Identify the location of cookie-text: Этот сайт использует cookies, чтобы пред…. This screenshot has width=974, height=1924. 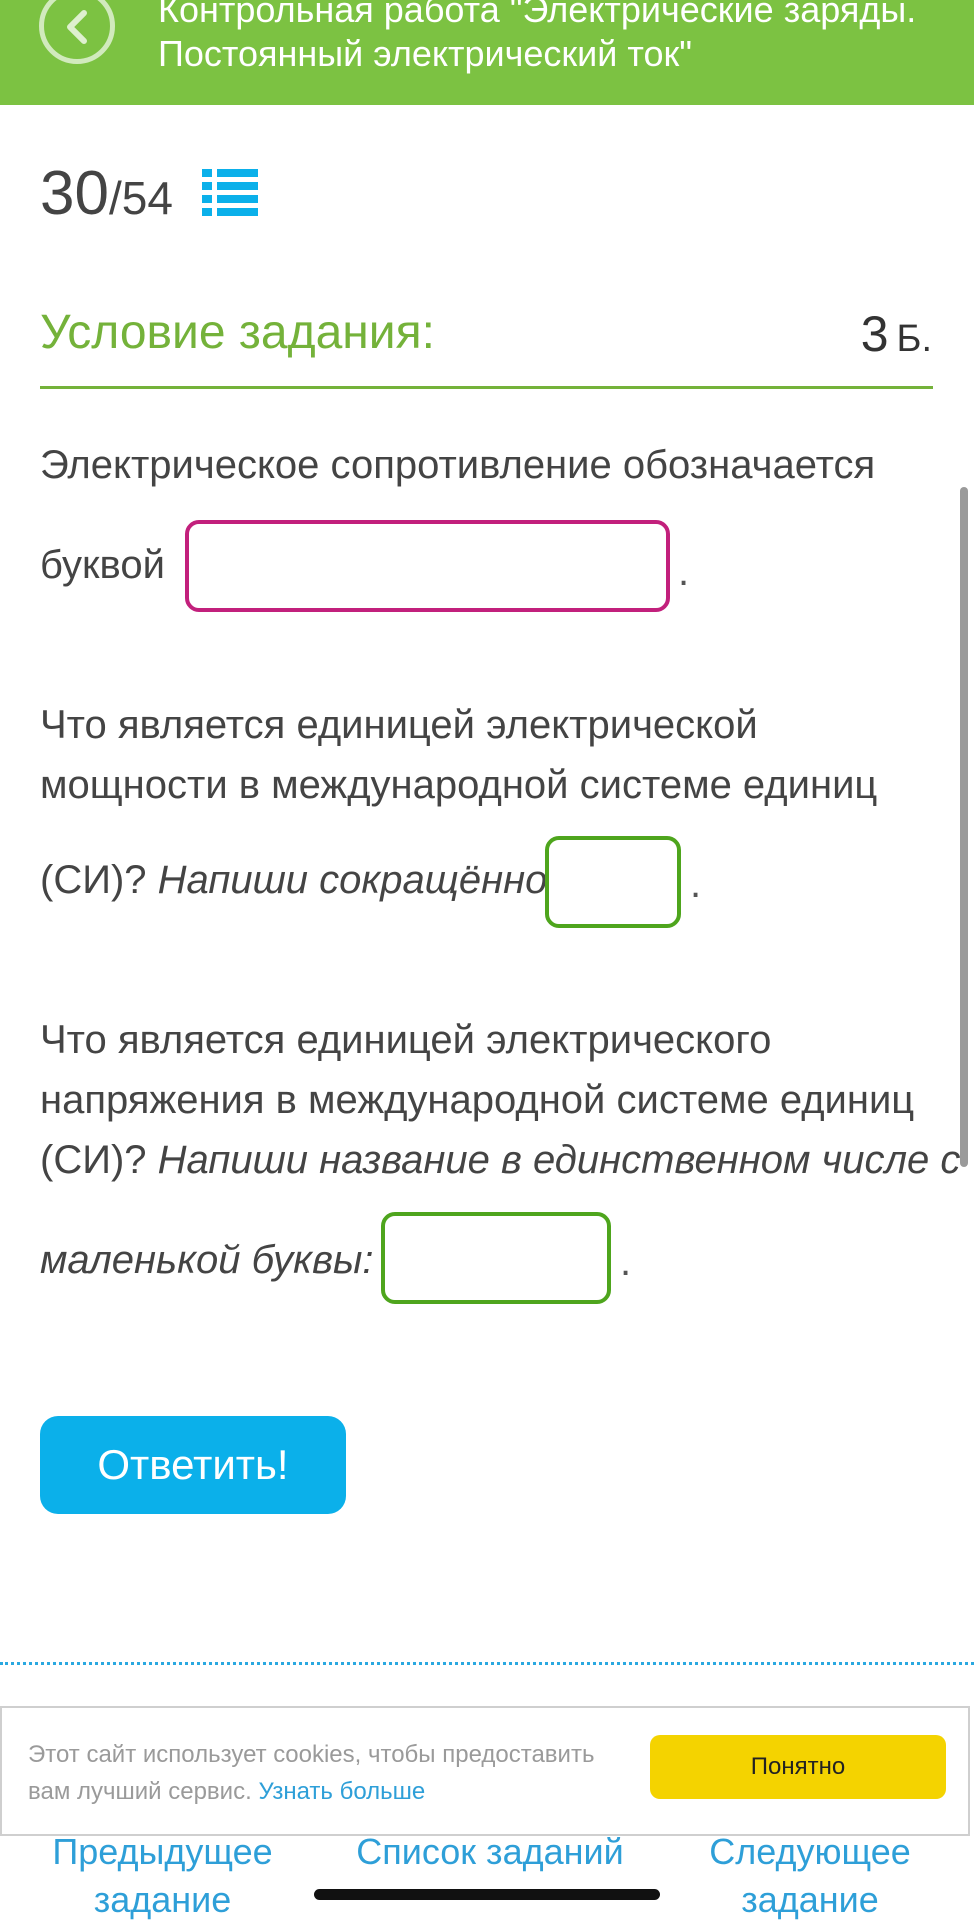
(338, 1773).